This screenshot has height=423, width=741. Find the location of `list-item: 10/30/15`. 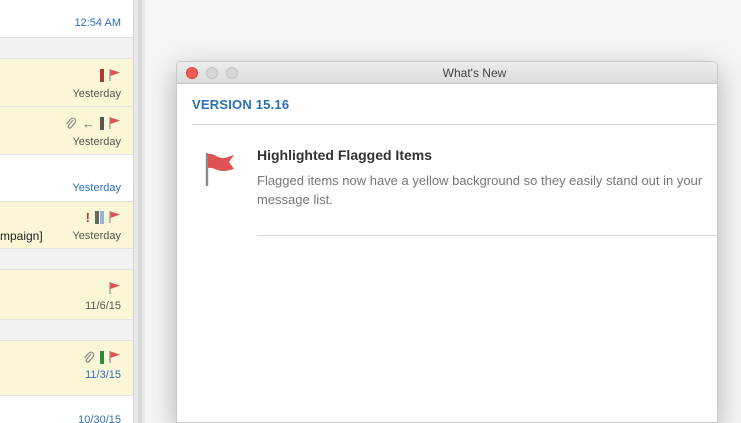

list-item: 10/30/15 is located at coordinates (66, 409).